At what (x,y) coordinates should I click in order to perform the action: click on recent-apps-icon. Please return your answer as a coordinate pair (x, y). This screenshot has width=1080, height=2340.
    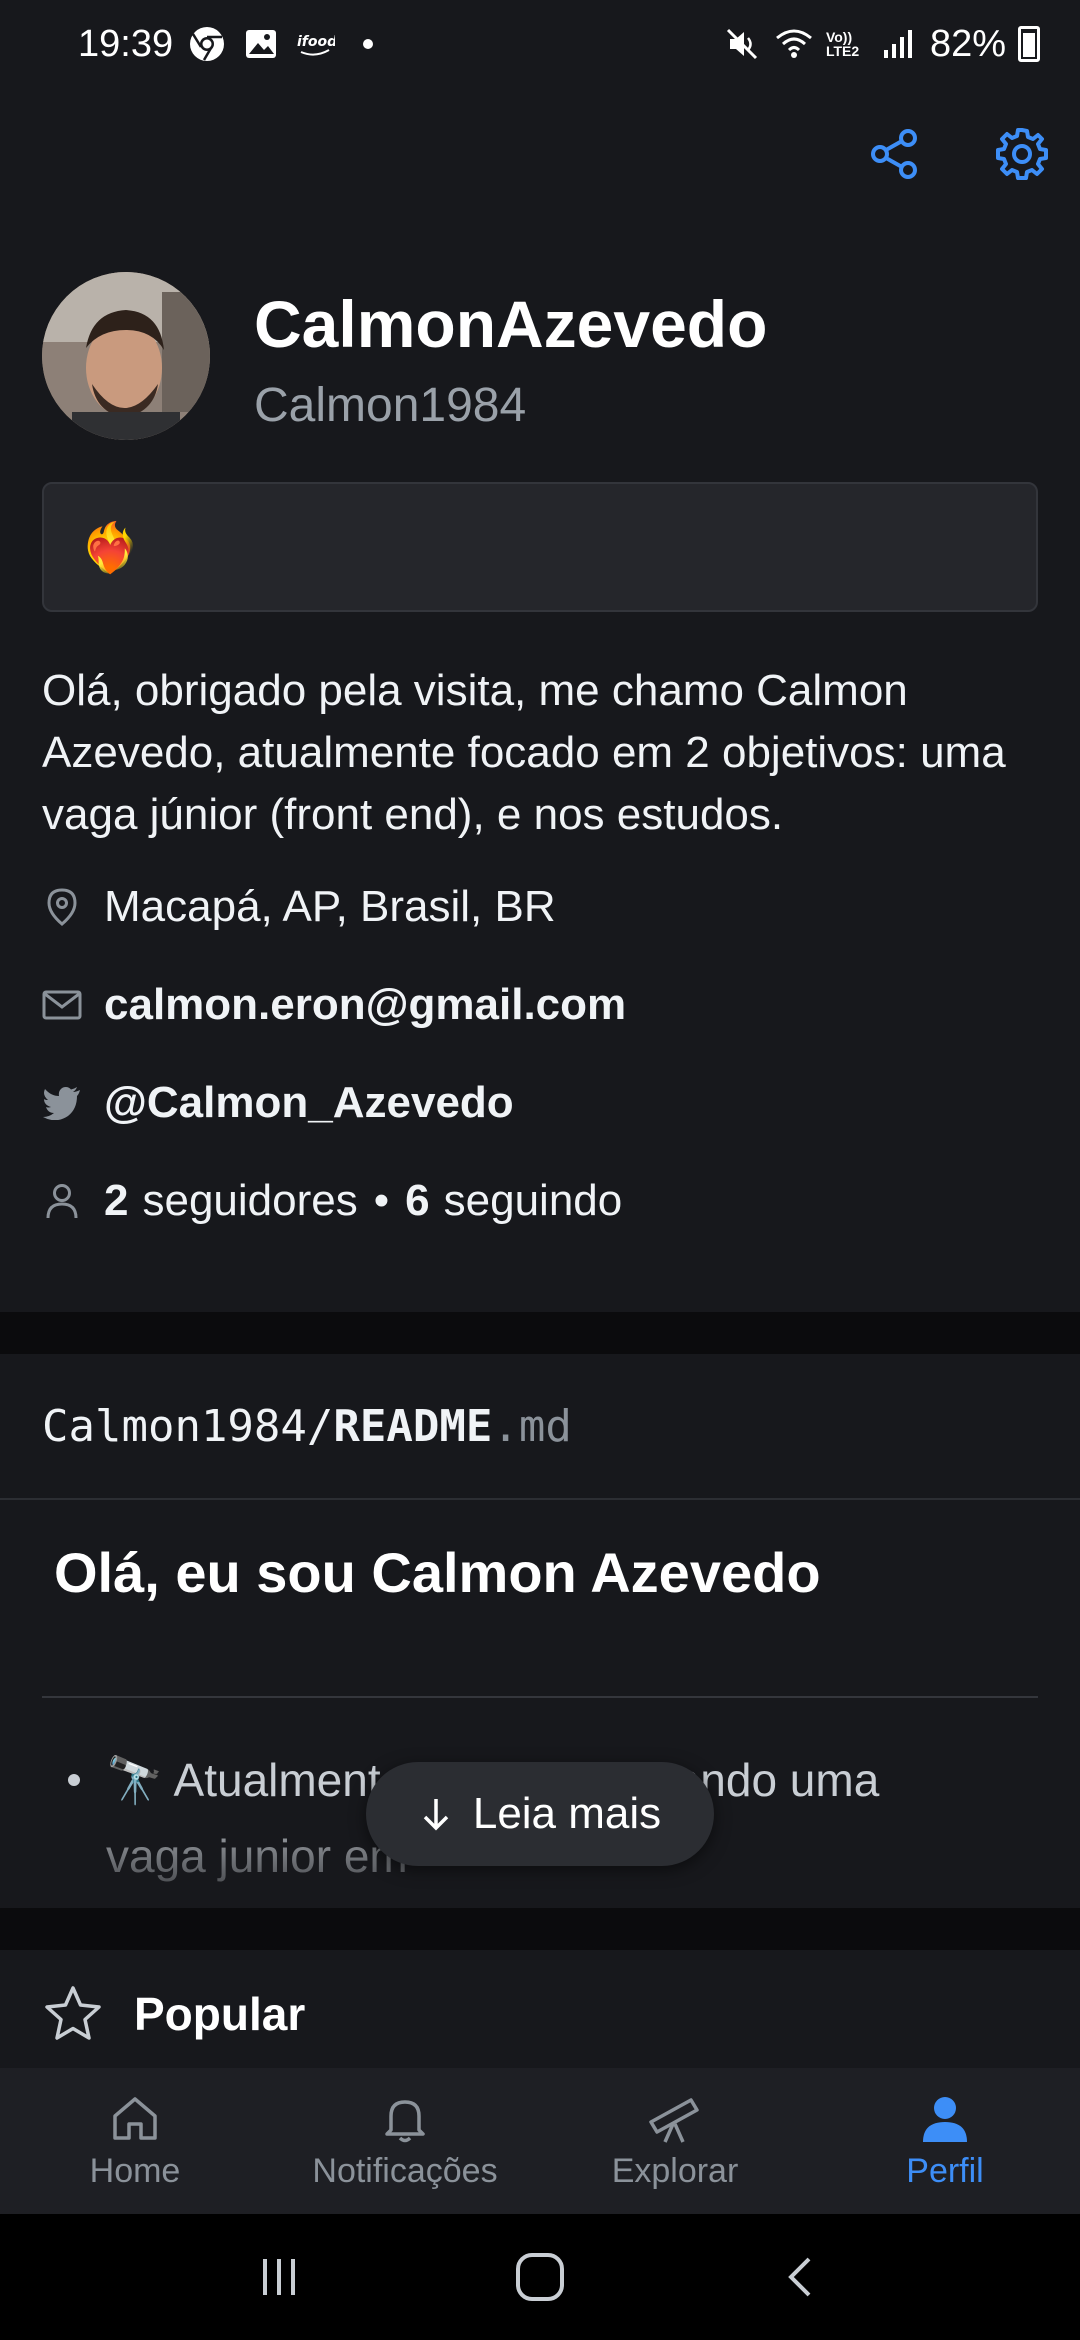
    Looking at the image, I should click on (279, 2277).